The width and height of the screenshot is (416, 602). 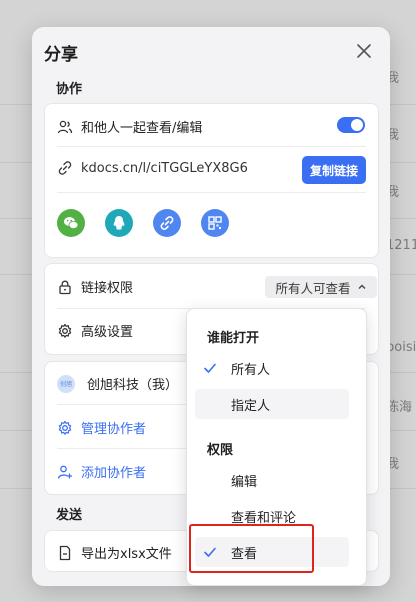 What do you see at coordinates (65, 553) in the screenshot?
I see `file-icon` at bounding box center [65, 553].